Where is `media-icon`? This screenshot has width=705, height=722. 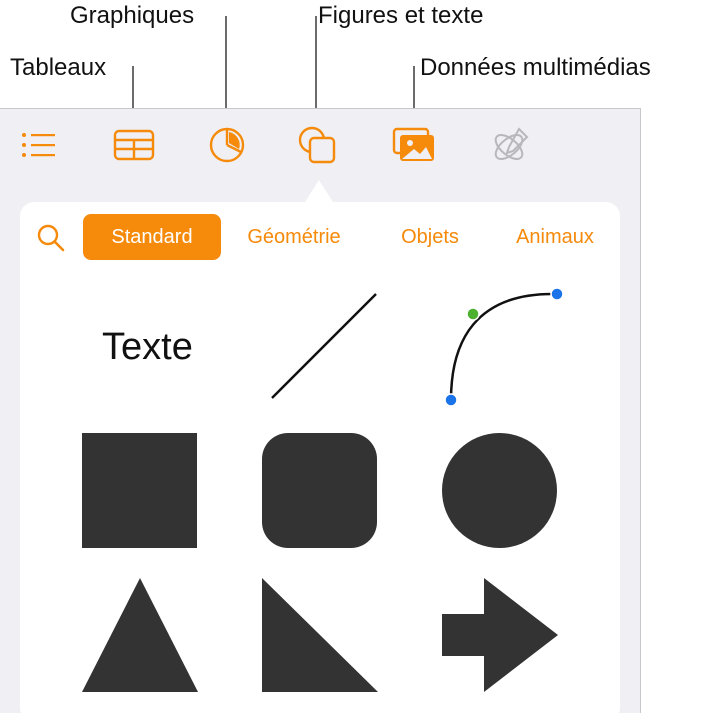 media-icon is located at coordinates (413, 144).